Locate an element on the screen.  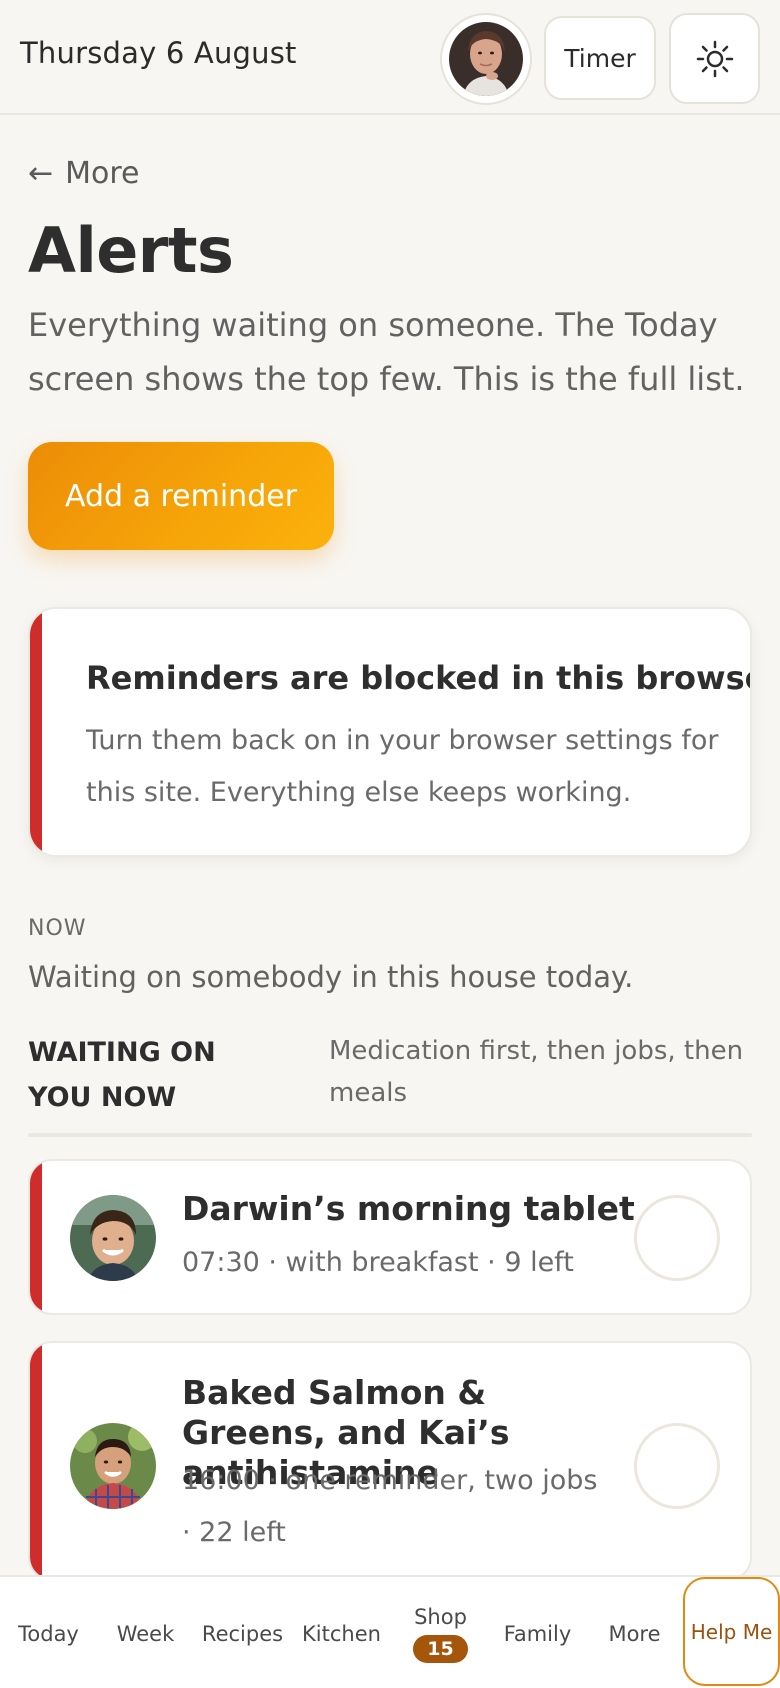
current-date: Thursday 6 August is located at coordinates (158, 53).